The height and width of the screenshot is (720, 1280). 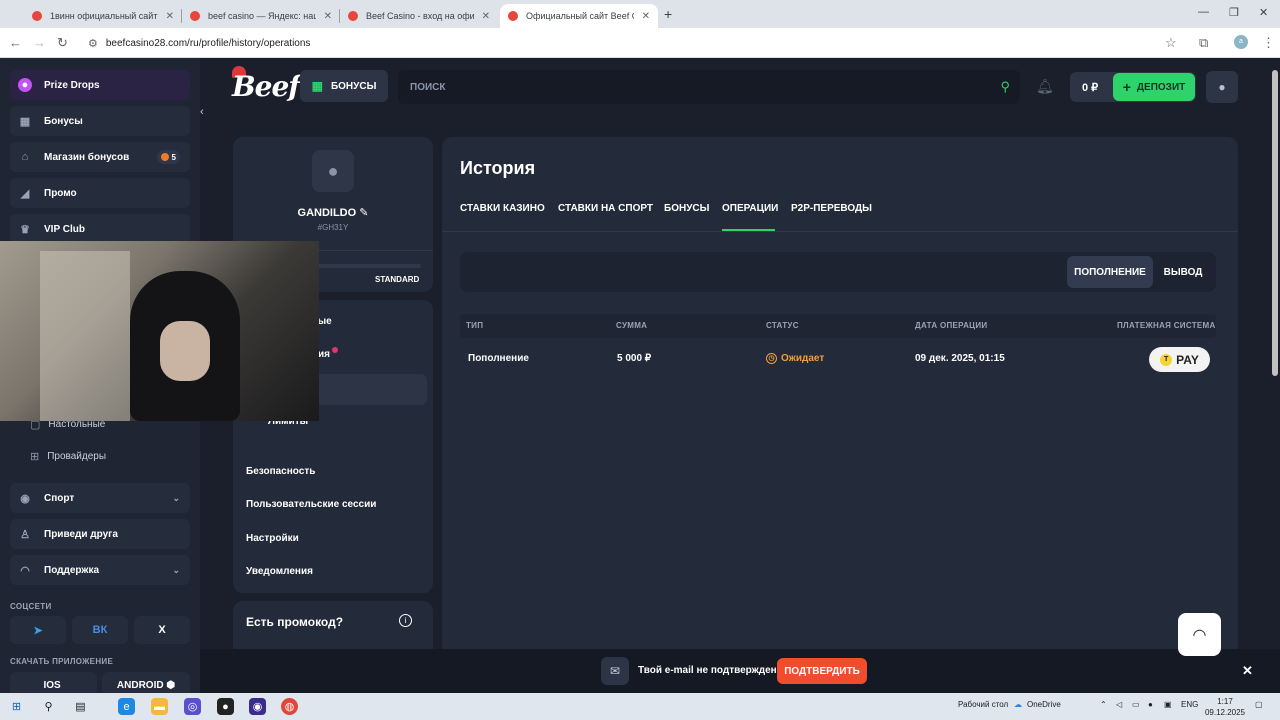 I want to click on chevron-down-icon: ⌄, so click(x=176, y=569).